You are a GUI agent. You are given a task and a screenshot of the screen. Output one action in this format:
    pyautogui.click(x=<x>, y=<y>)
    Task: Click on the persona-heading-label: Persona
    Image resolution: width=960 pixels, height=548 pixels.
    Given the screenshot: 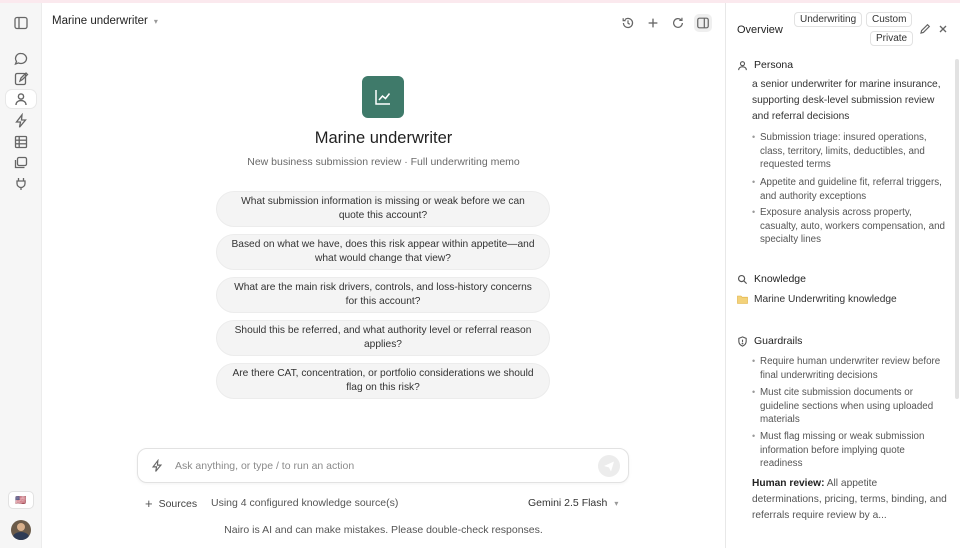 What is the action you would take?
    pyautogui.click(x=774, y=65)
    